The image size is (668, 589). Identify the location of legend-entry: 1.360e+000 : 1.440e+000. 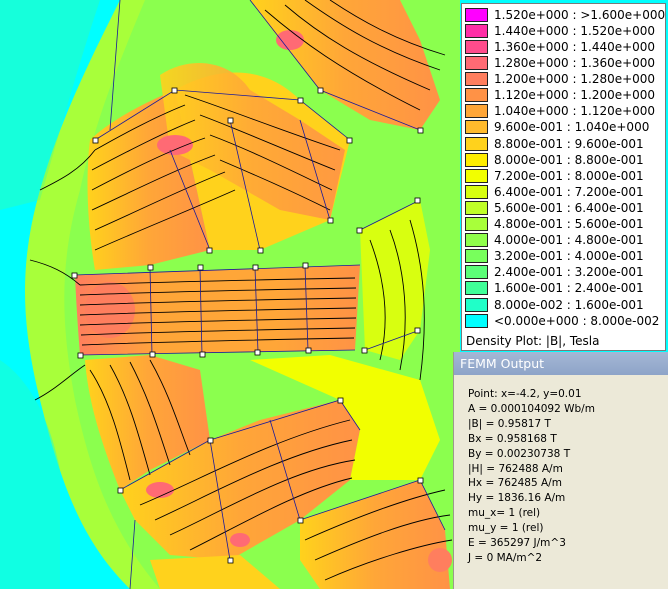
(560, 47).